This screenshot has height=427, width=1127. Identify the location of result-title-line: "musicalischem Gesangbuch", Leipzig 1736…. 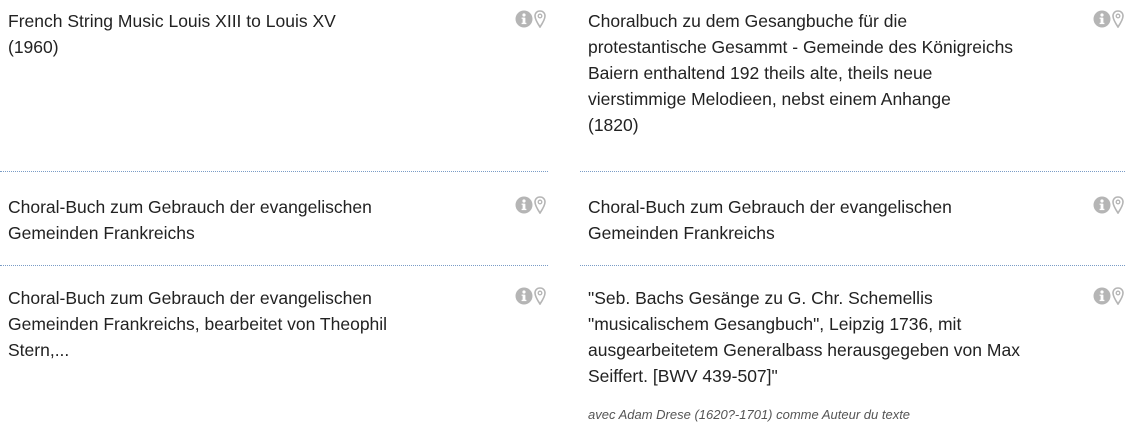
(775, 324).